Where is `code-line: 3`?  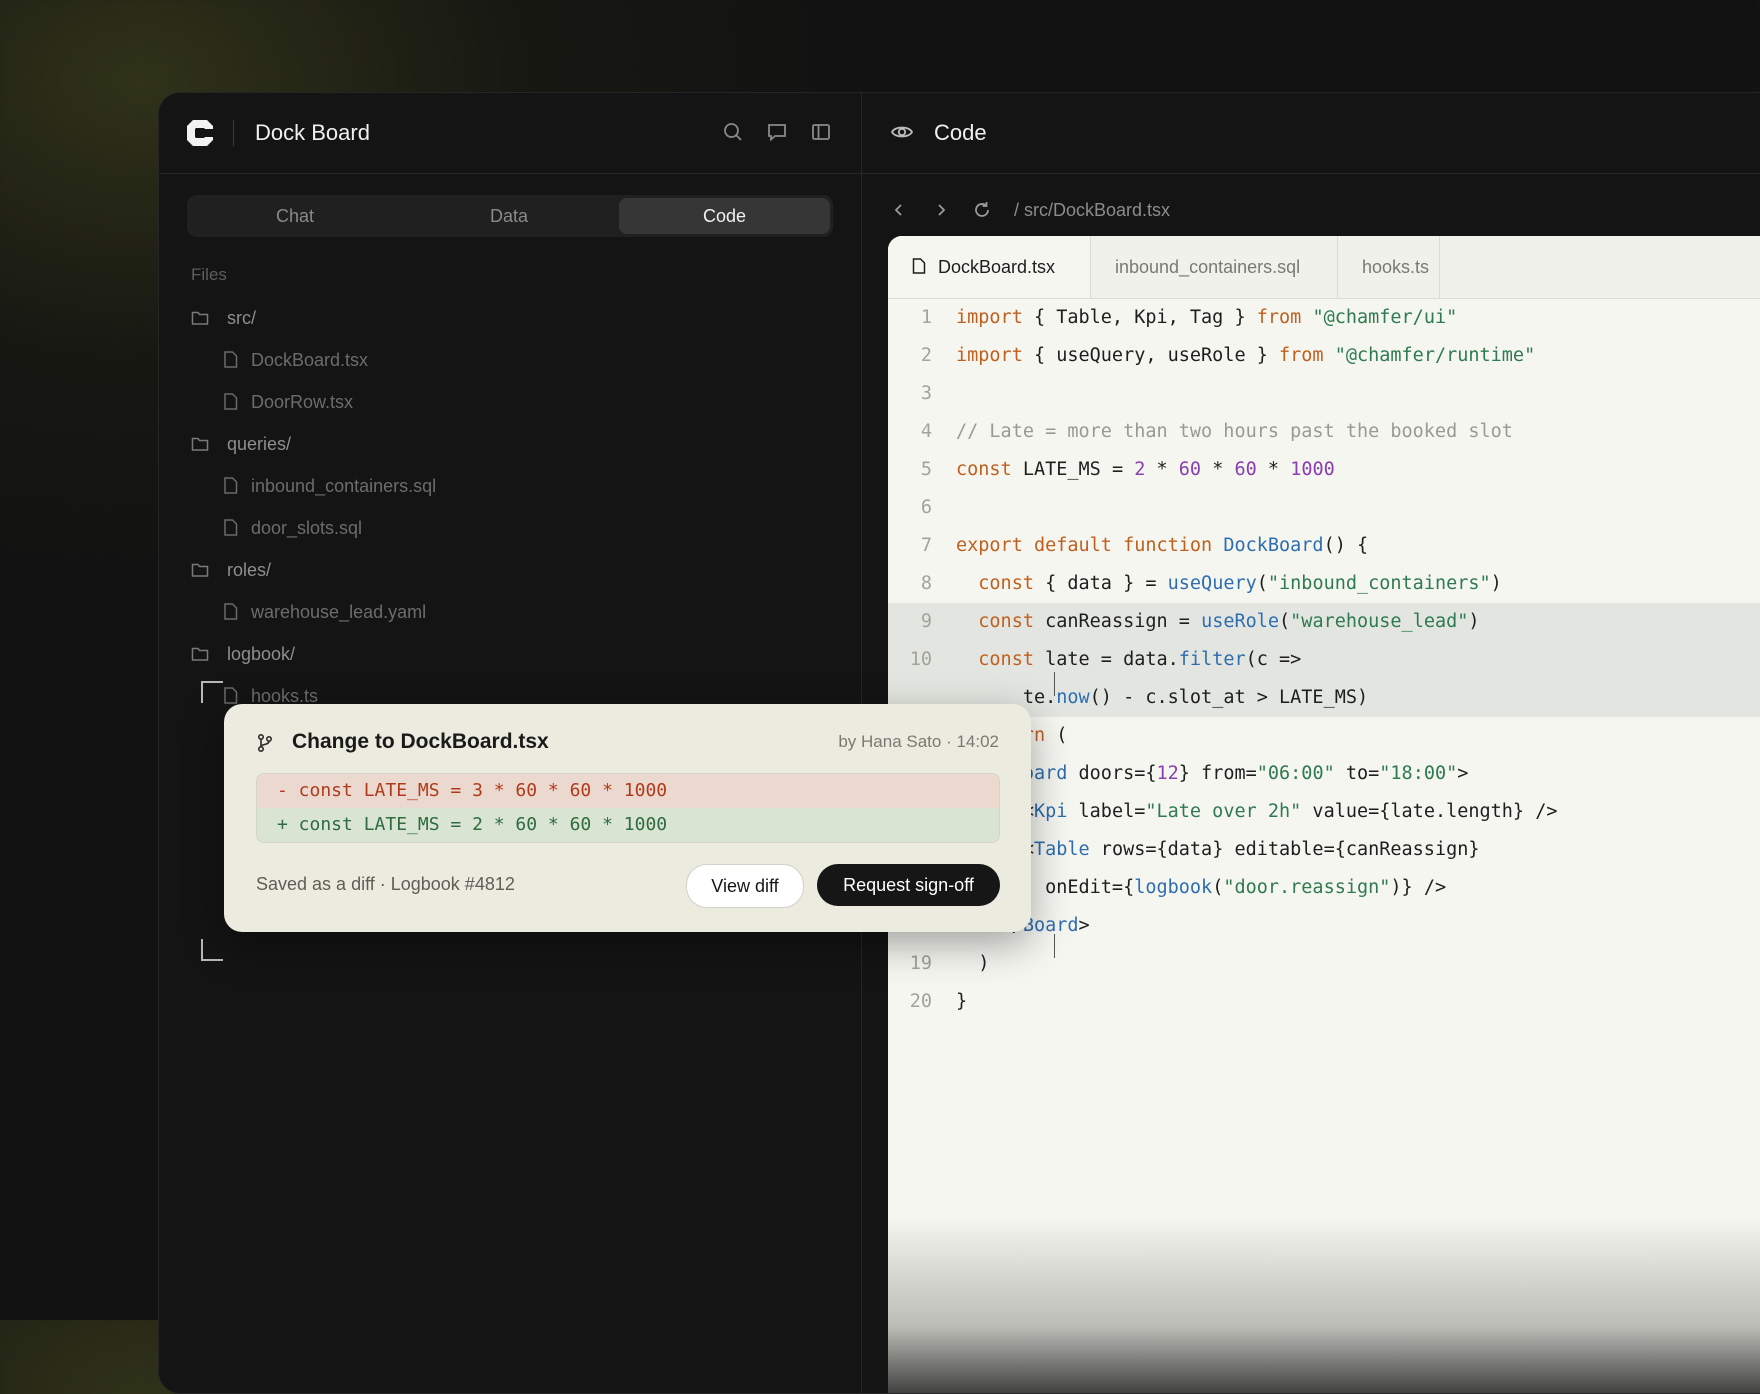 code-line: 3 is located at coordinates (926, 393).